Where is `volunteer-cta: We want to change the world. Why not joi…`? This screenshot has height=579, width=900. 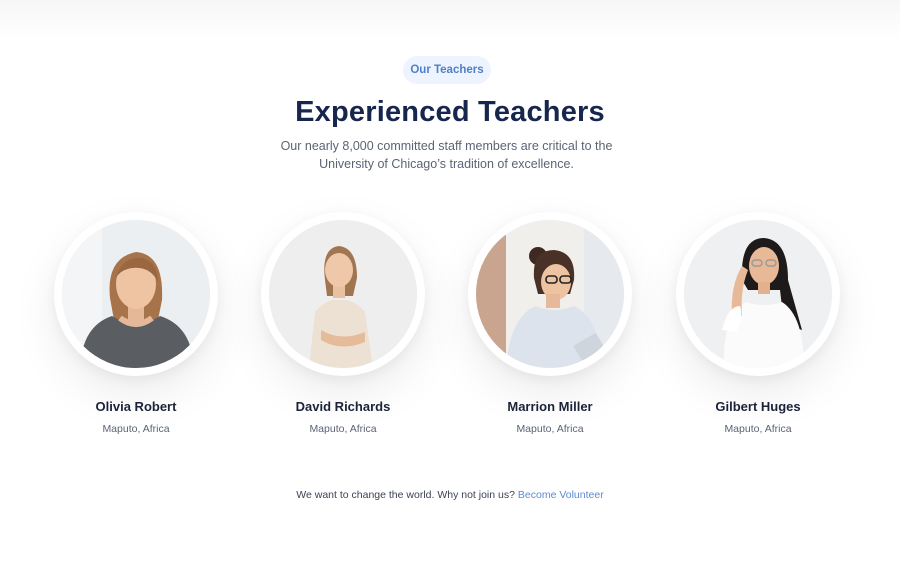
volunteer-cta: We want to change the world. Why not joi… is located at coordinates (450, 495).